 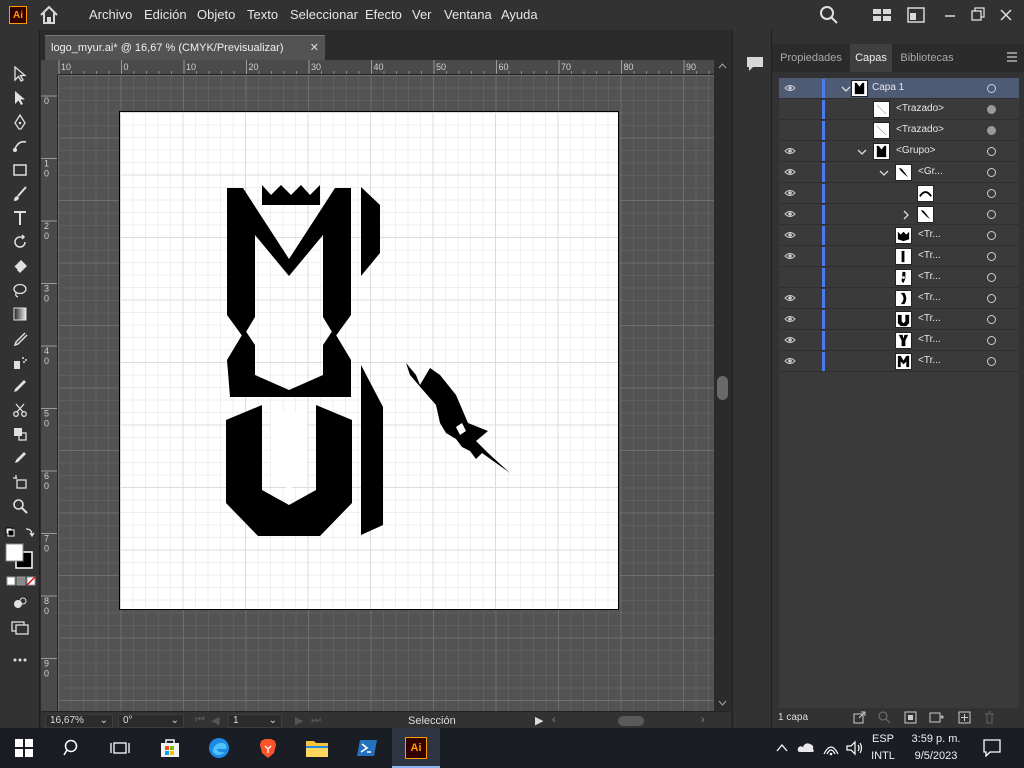 I want to click on clock-time: 3:59 p. m., so click(x=936, y=739).